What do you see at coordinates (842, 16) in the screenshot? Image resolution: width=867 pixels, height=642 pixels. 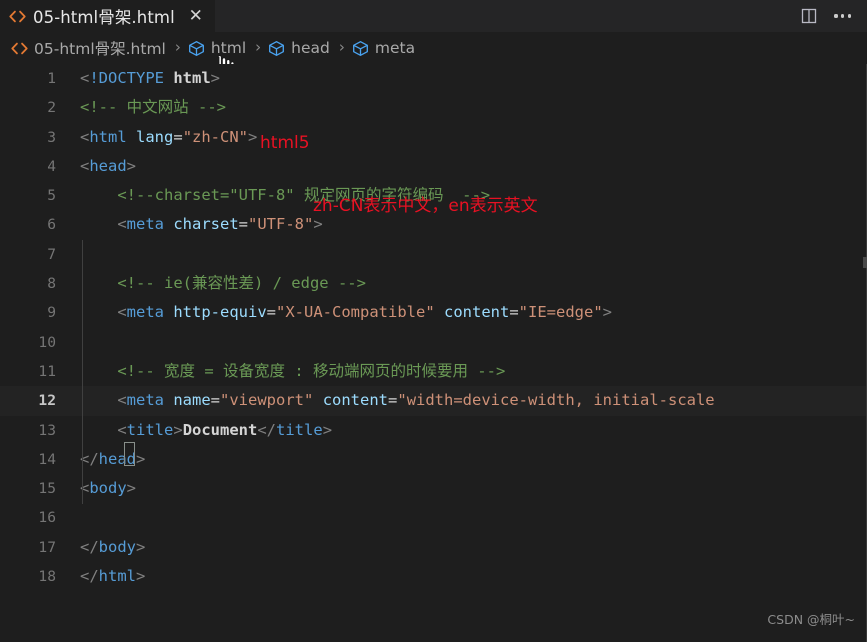 I see `more-actions-icon` at bounding box center [842, 16].